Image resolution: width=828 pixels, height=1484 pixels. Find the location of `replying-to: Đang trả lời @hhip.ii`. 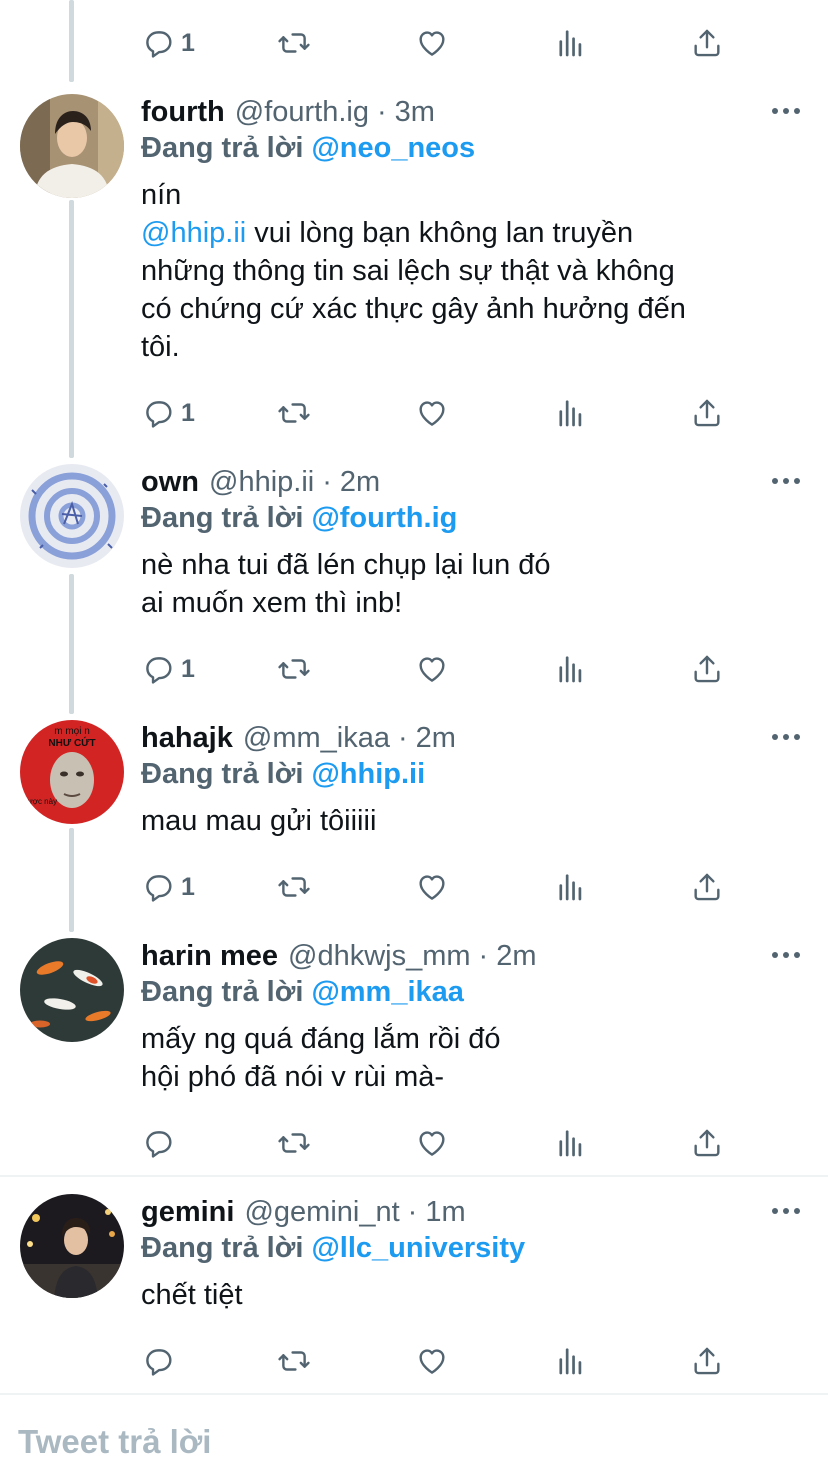

replying-to: Đang trả lời @hhip.ii is located at coordinates (283, 774).